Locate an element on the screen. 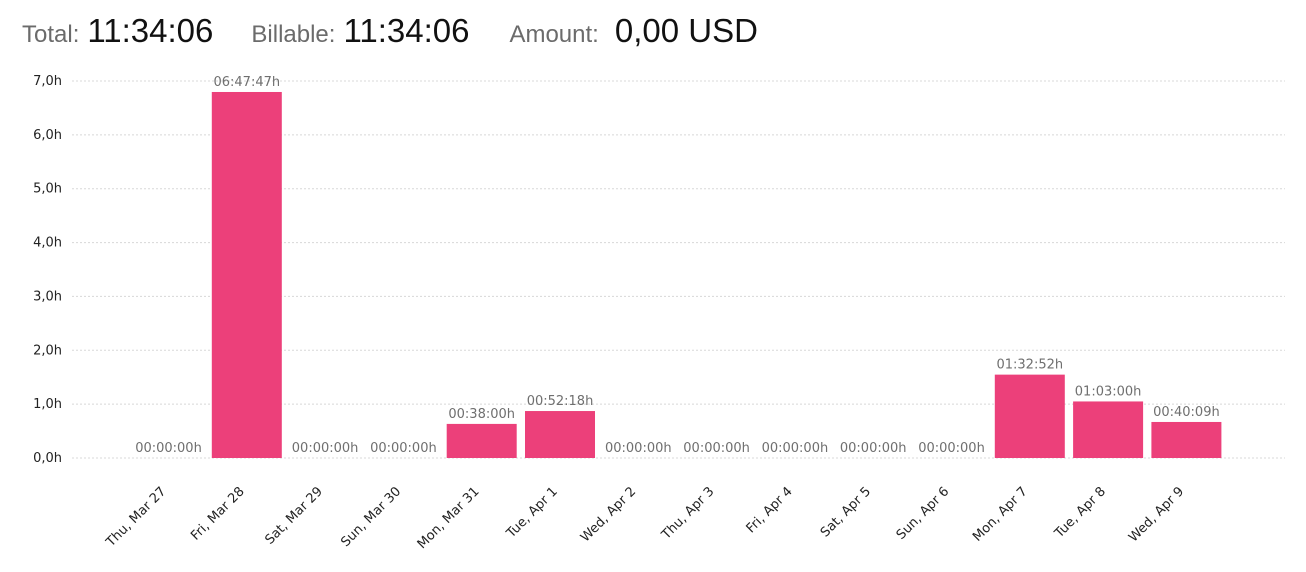  bar-value-label: 00:38:00h is located at coordinates (481, 414).